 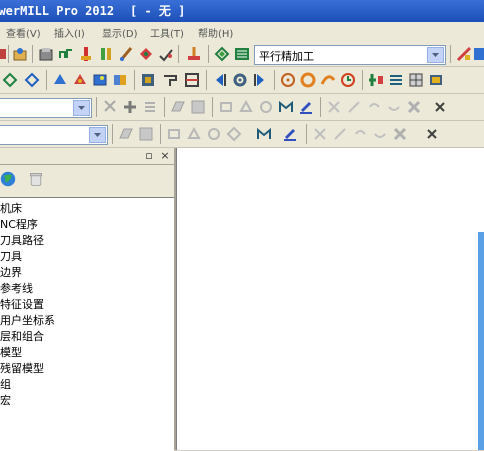 What do you see at coordinates (165, 156) in the screenshot?
I see `close-icon: ×` at bounding box center [165, 156].